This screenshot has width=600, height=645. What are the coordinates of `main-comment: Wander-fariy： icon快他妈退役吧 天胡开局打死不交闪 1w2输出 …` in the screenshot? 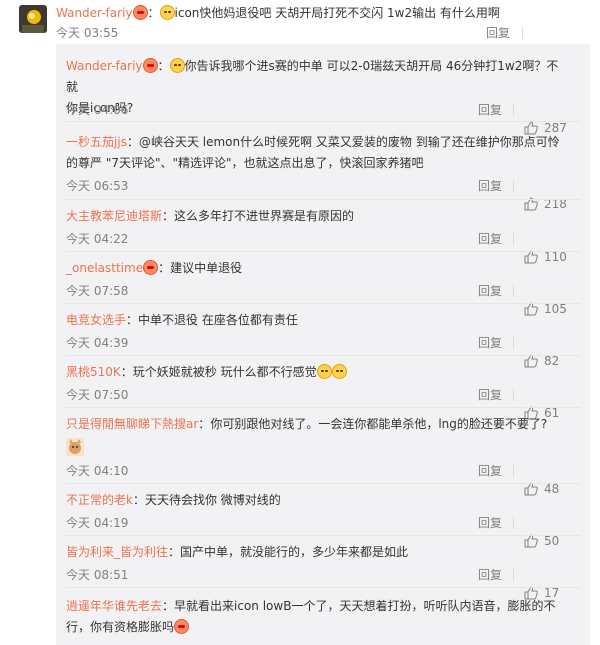 It's located at (300, 29).